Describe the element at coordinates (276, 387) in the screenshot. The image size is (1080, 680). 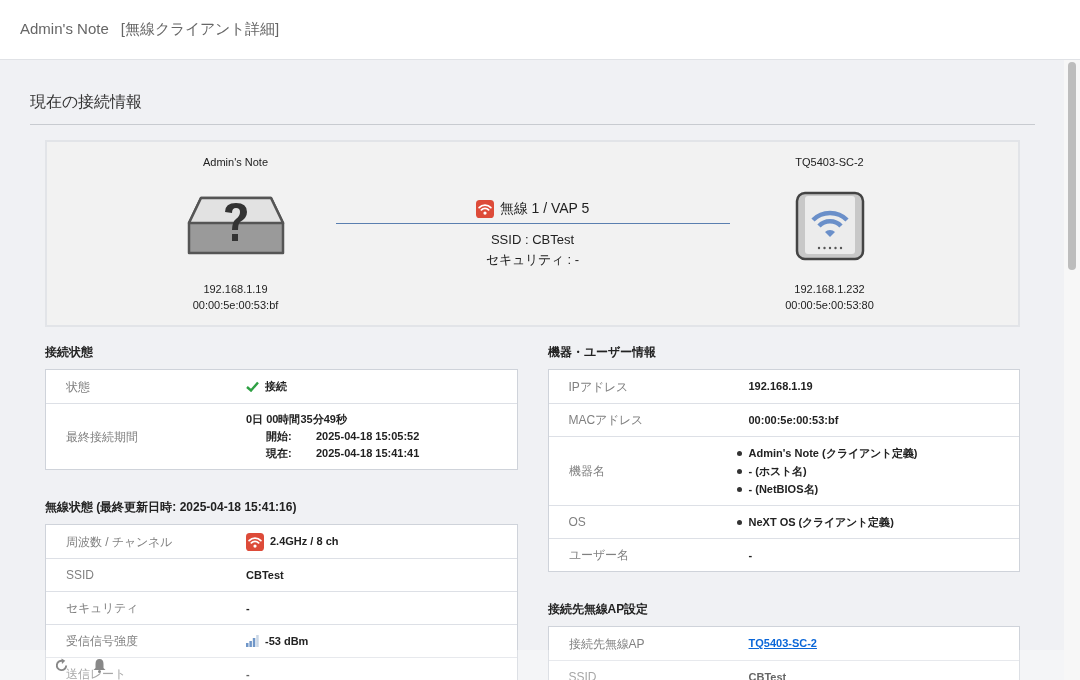
I see `status-value: 接続` at that location.